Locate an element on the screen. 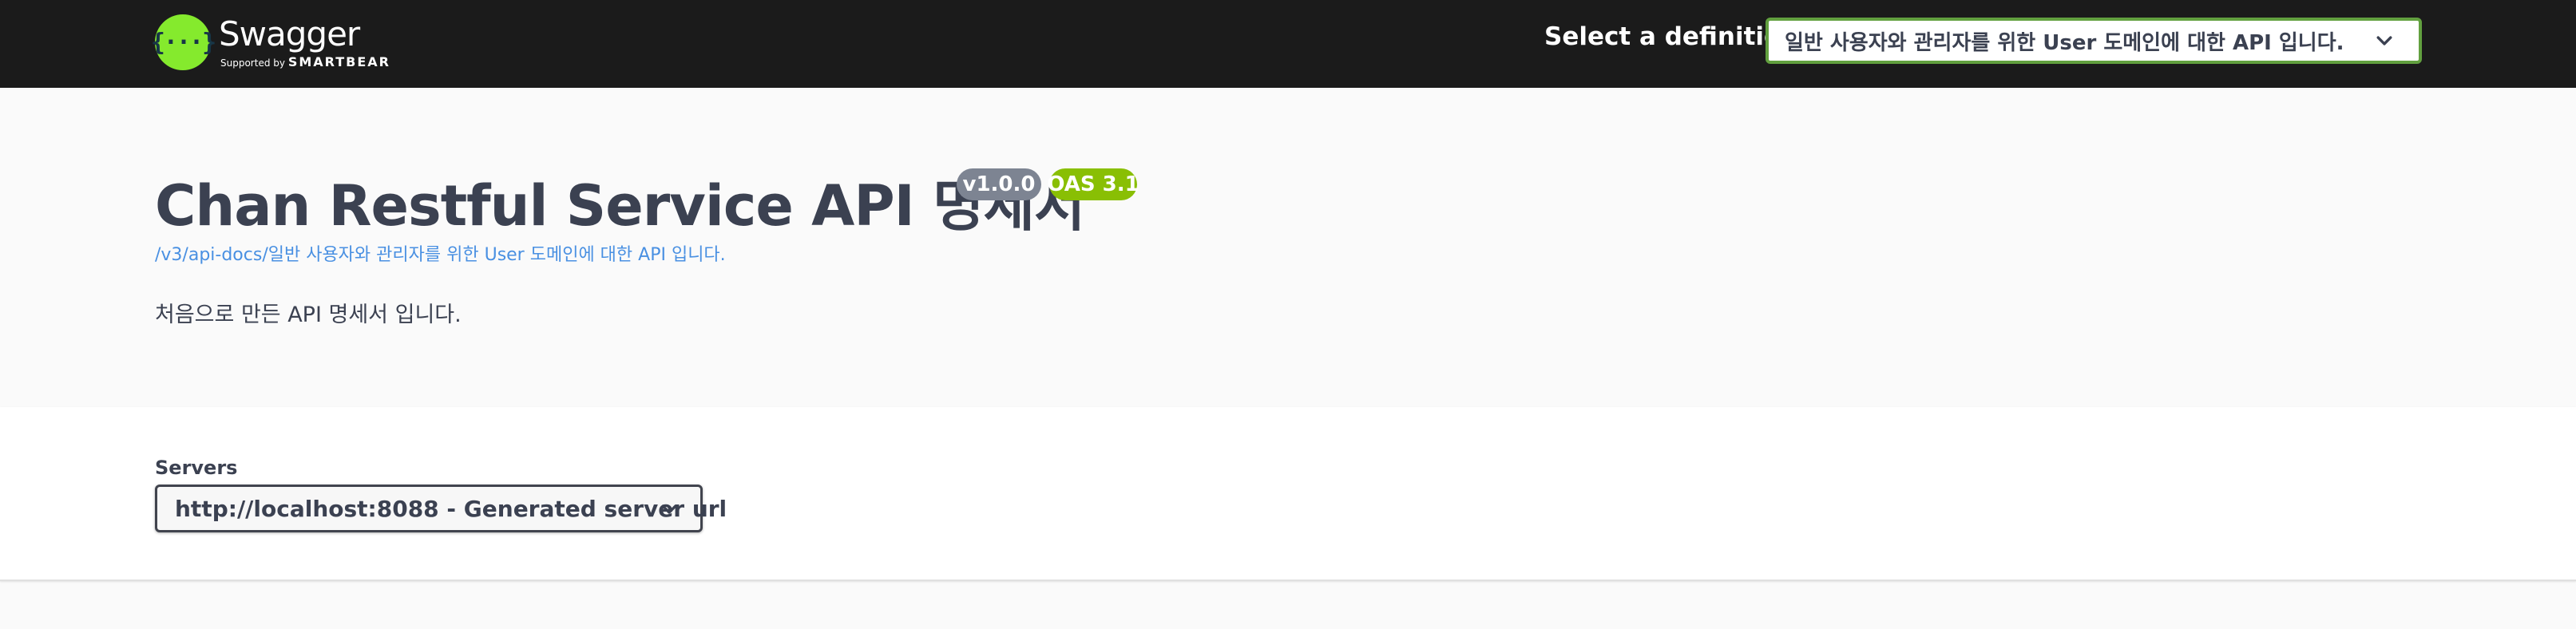  api-description: 처음으로 만든 API 명세서 입니다. is located at coordinates (308, 315).